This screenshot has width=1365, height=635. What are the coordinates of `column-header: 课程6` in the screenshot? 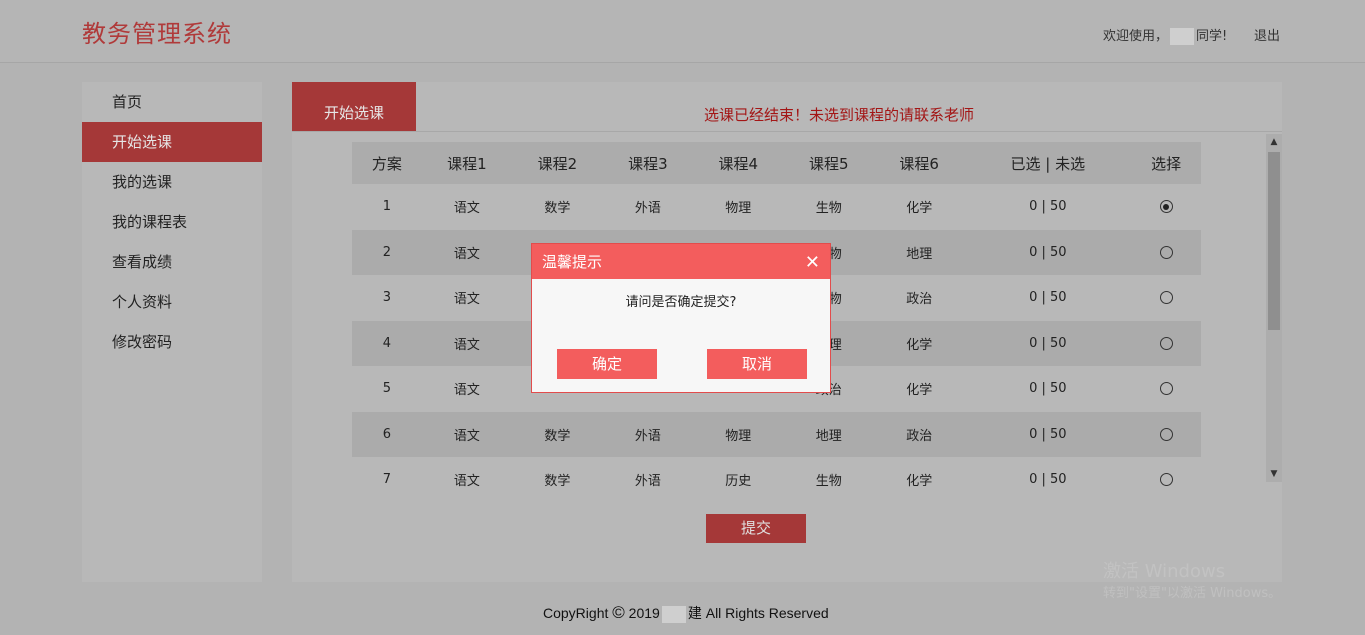 It's located at (919, 163).